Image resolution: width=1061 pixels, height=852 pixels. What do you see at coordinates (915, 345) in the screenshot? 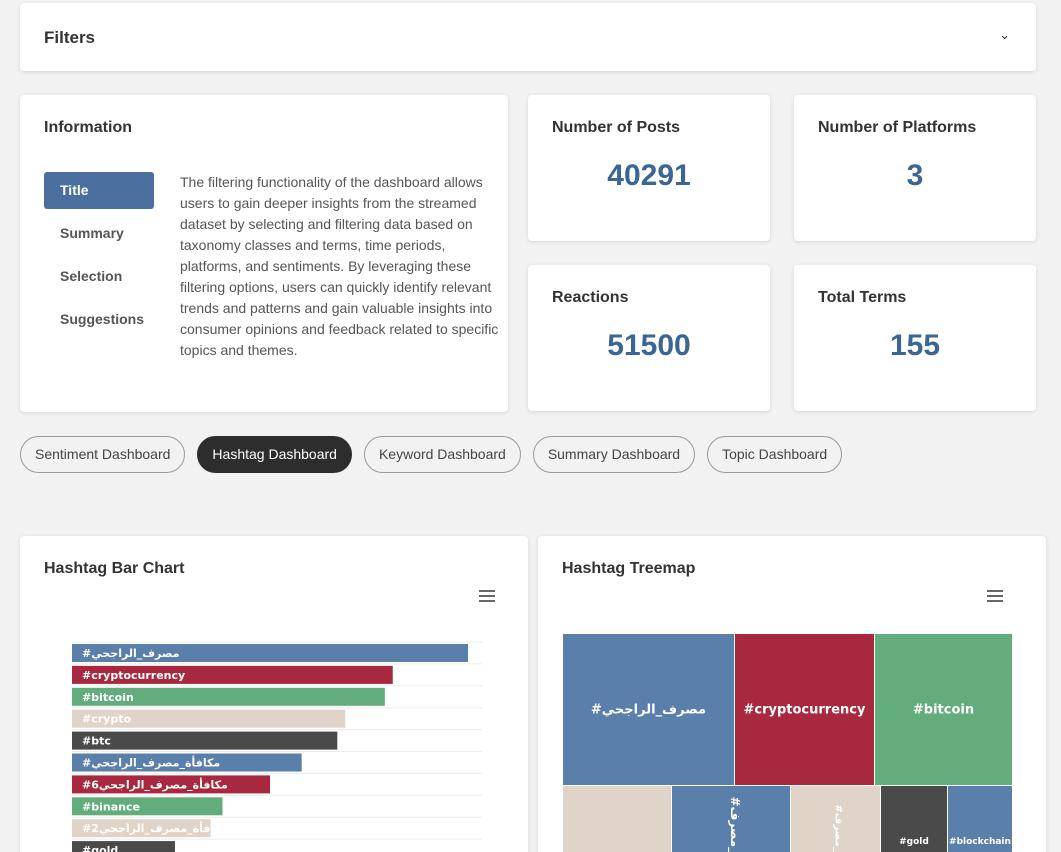
I see `stat-value: 155` at bounding box center [915, 345].